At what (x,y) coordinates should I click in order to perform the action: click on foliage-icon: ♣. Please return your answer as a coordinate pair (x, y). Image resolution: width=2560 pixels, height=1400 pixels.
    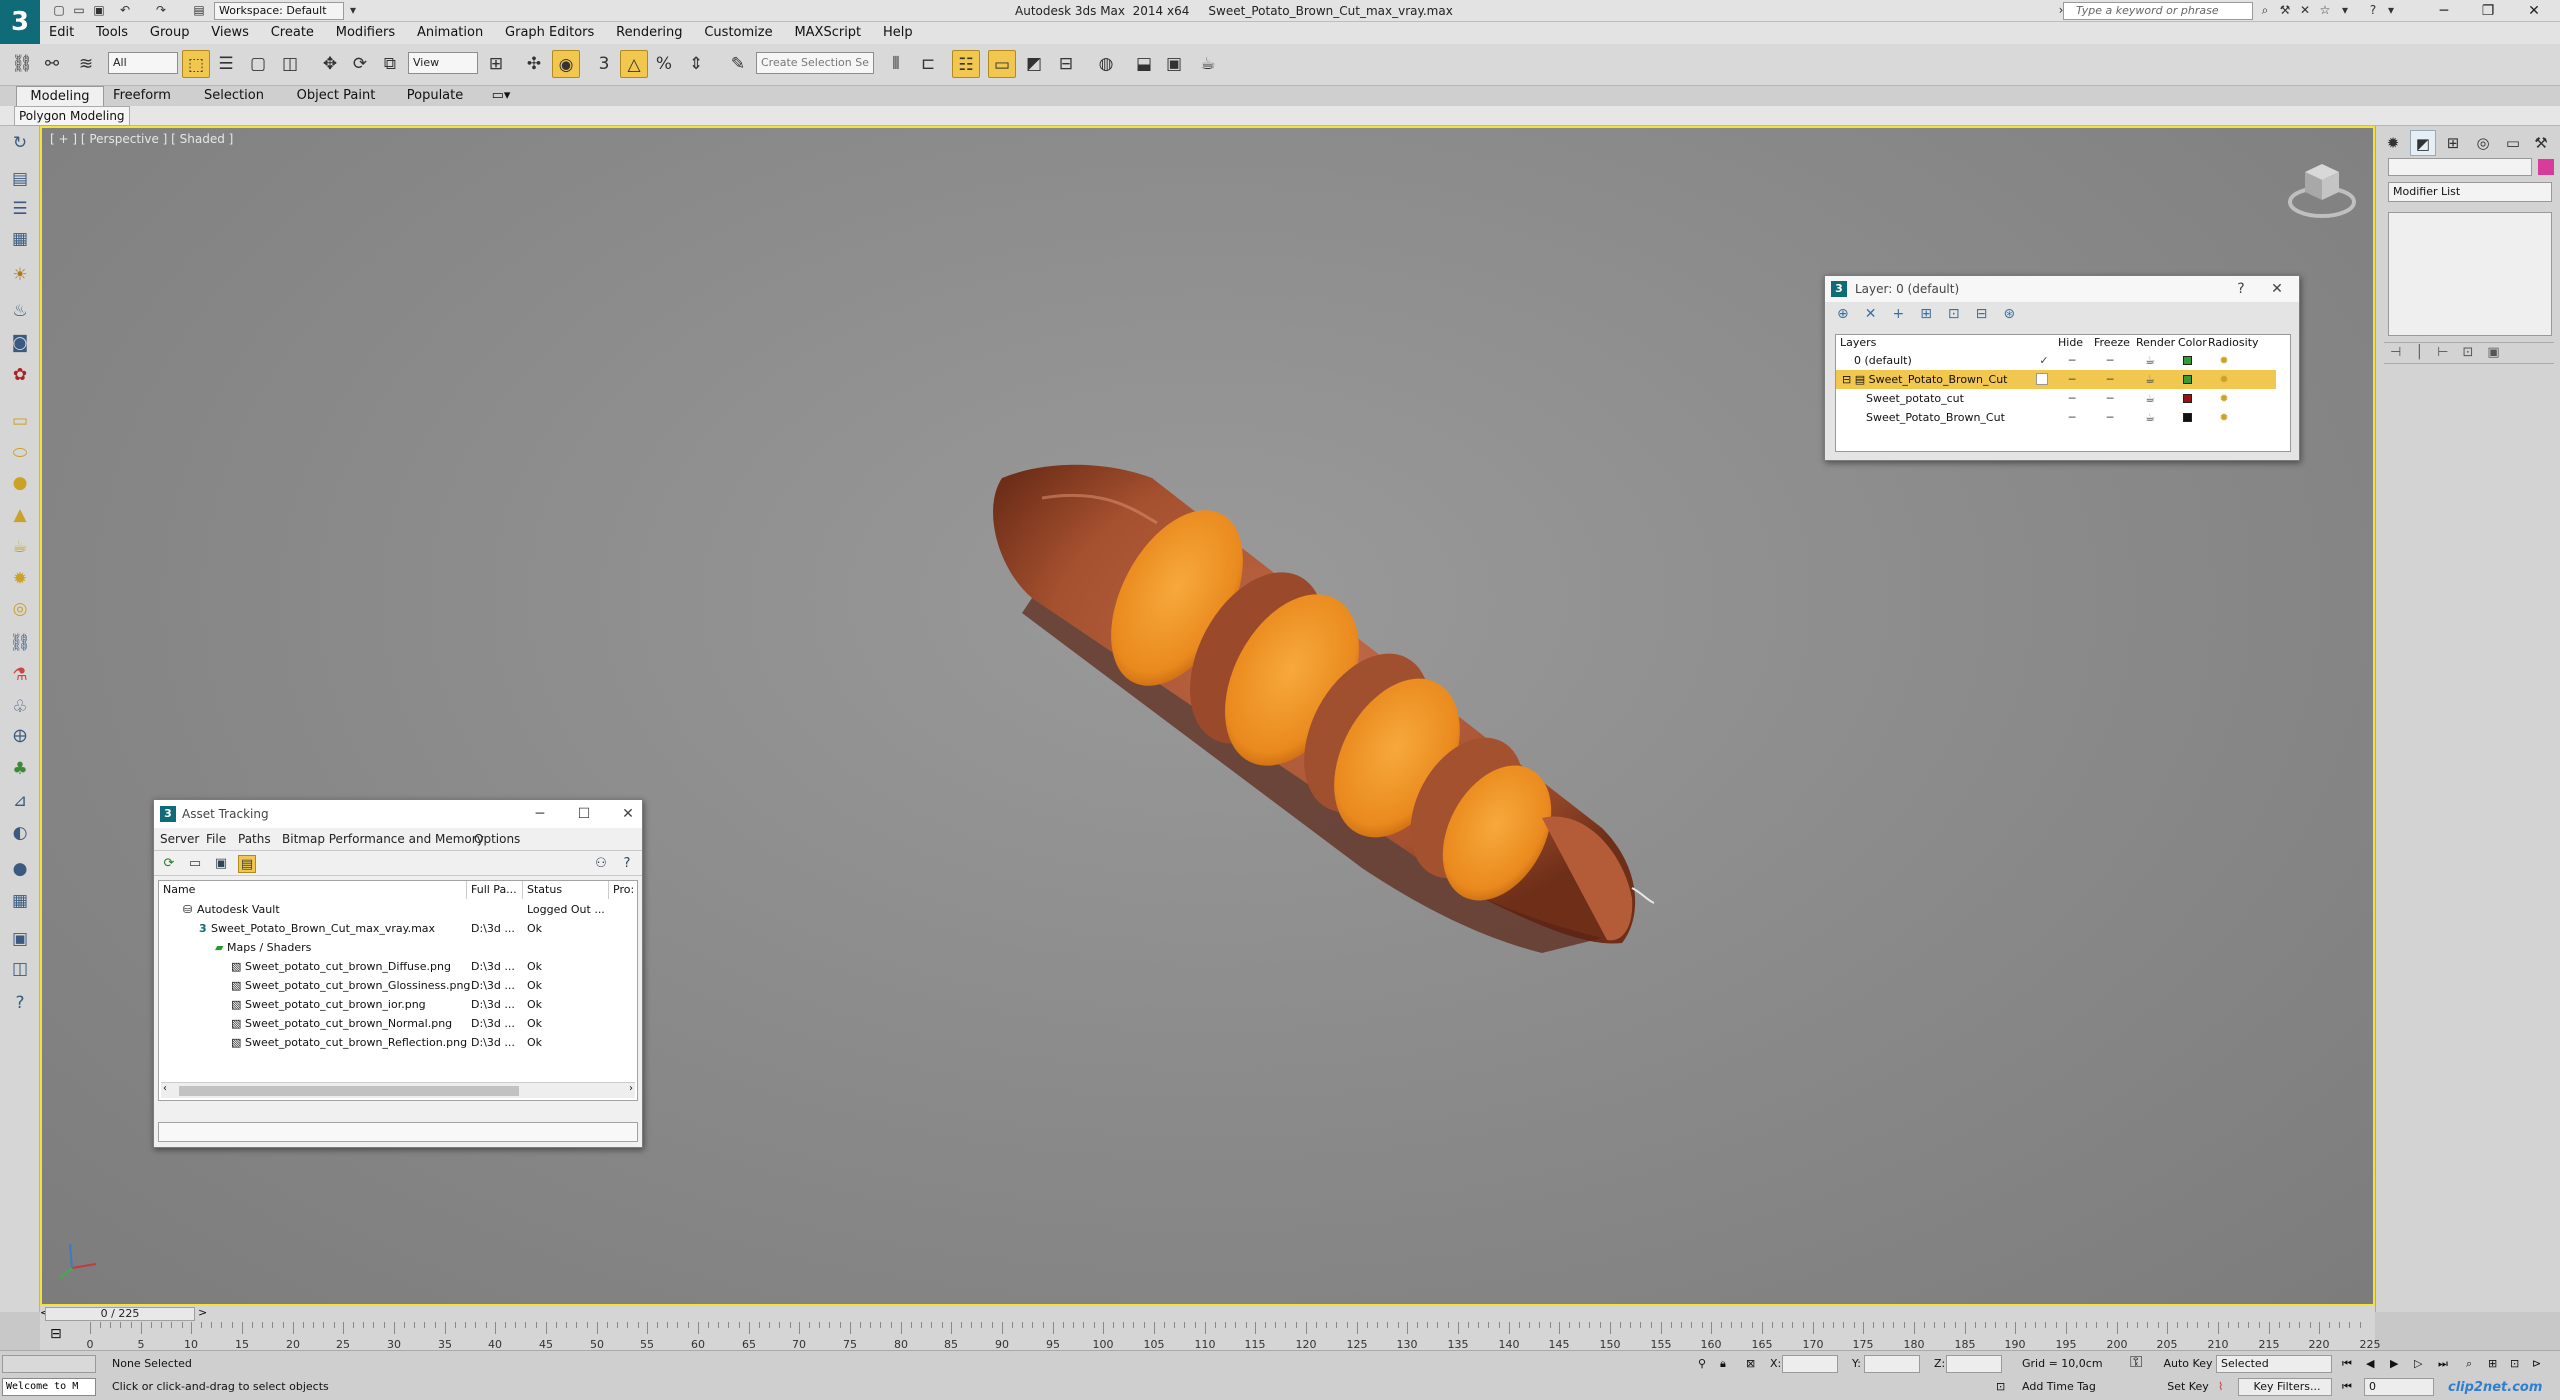
    Looking at the image, I should click on (20, 769).